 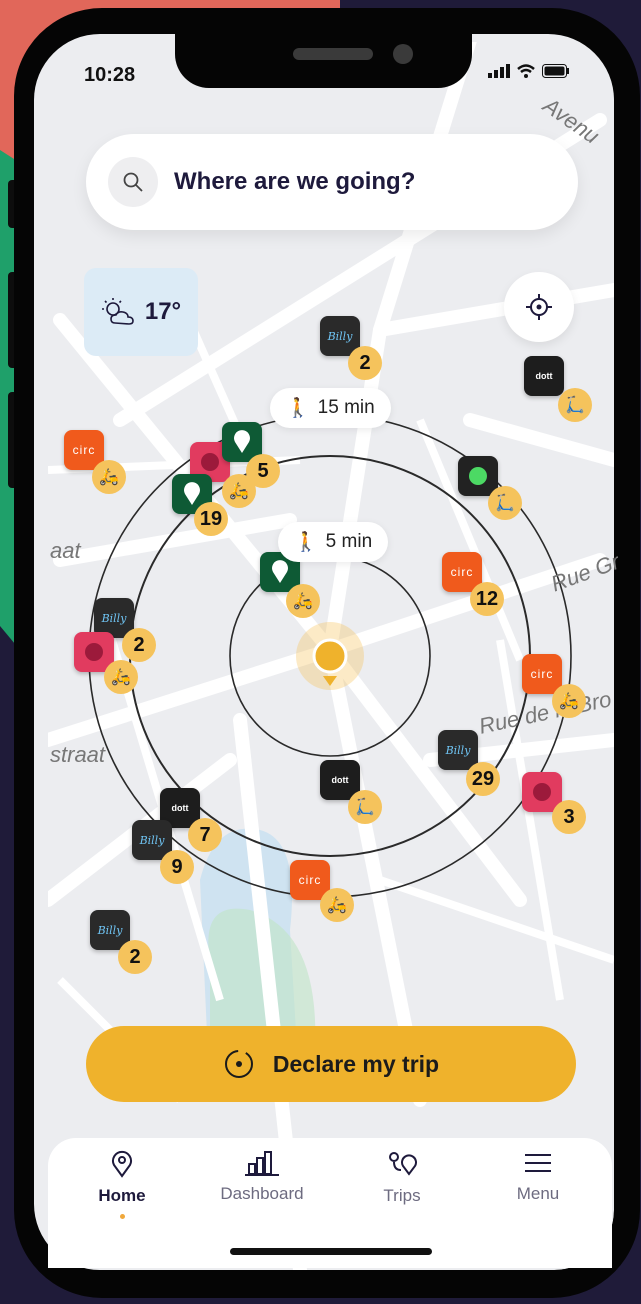 I want to click on search-icon, so click(x=133, y=182).